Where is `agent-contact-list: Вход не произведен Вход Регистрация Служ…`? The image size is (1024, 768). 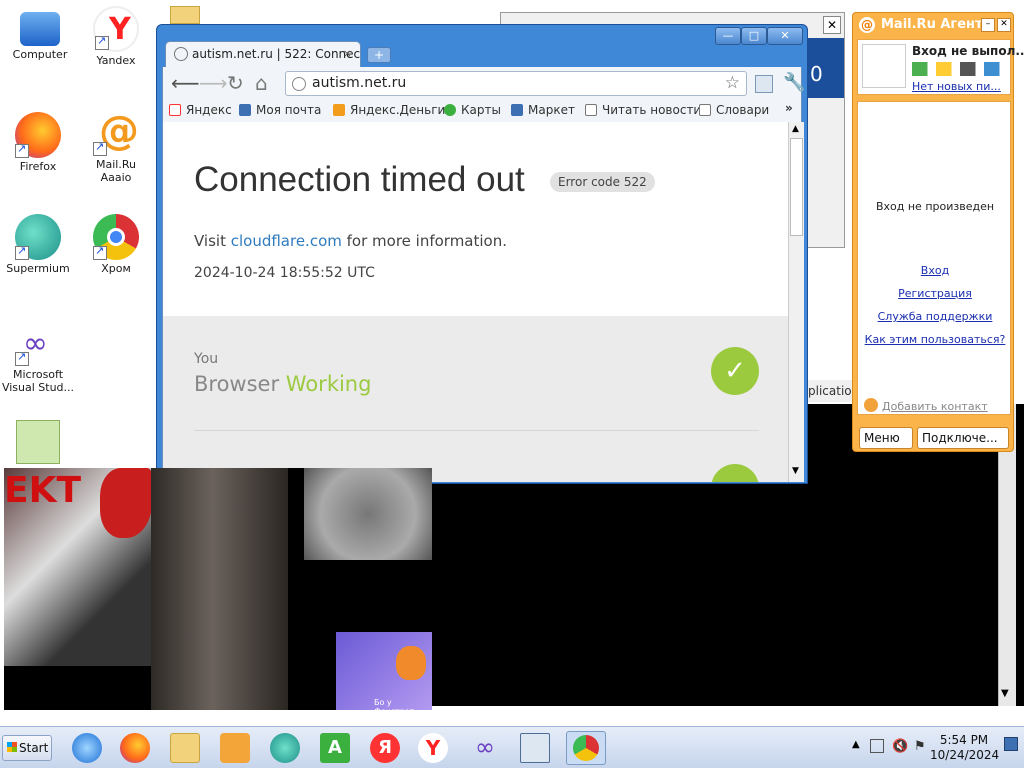 agent-contact-list: Вход не произведен Вход Регистрация Служ… is located at coordinates (934, 258).